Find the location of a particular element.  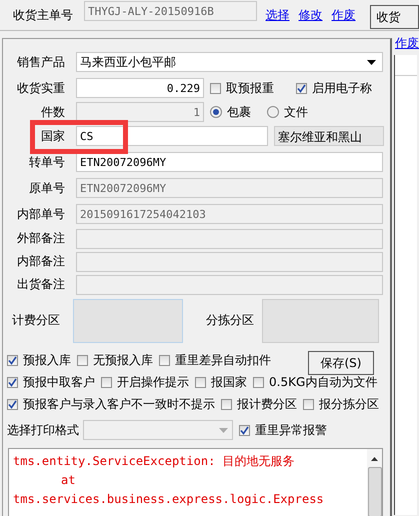

checkbox: 开启操作提示 is located at coordinates (145, 382).